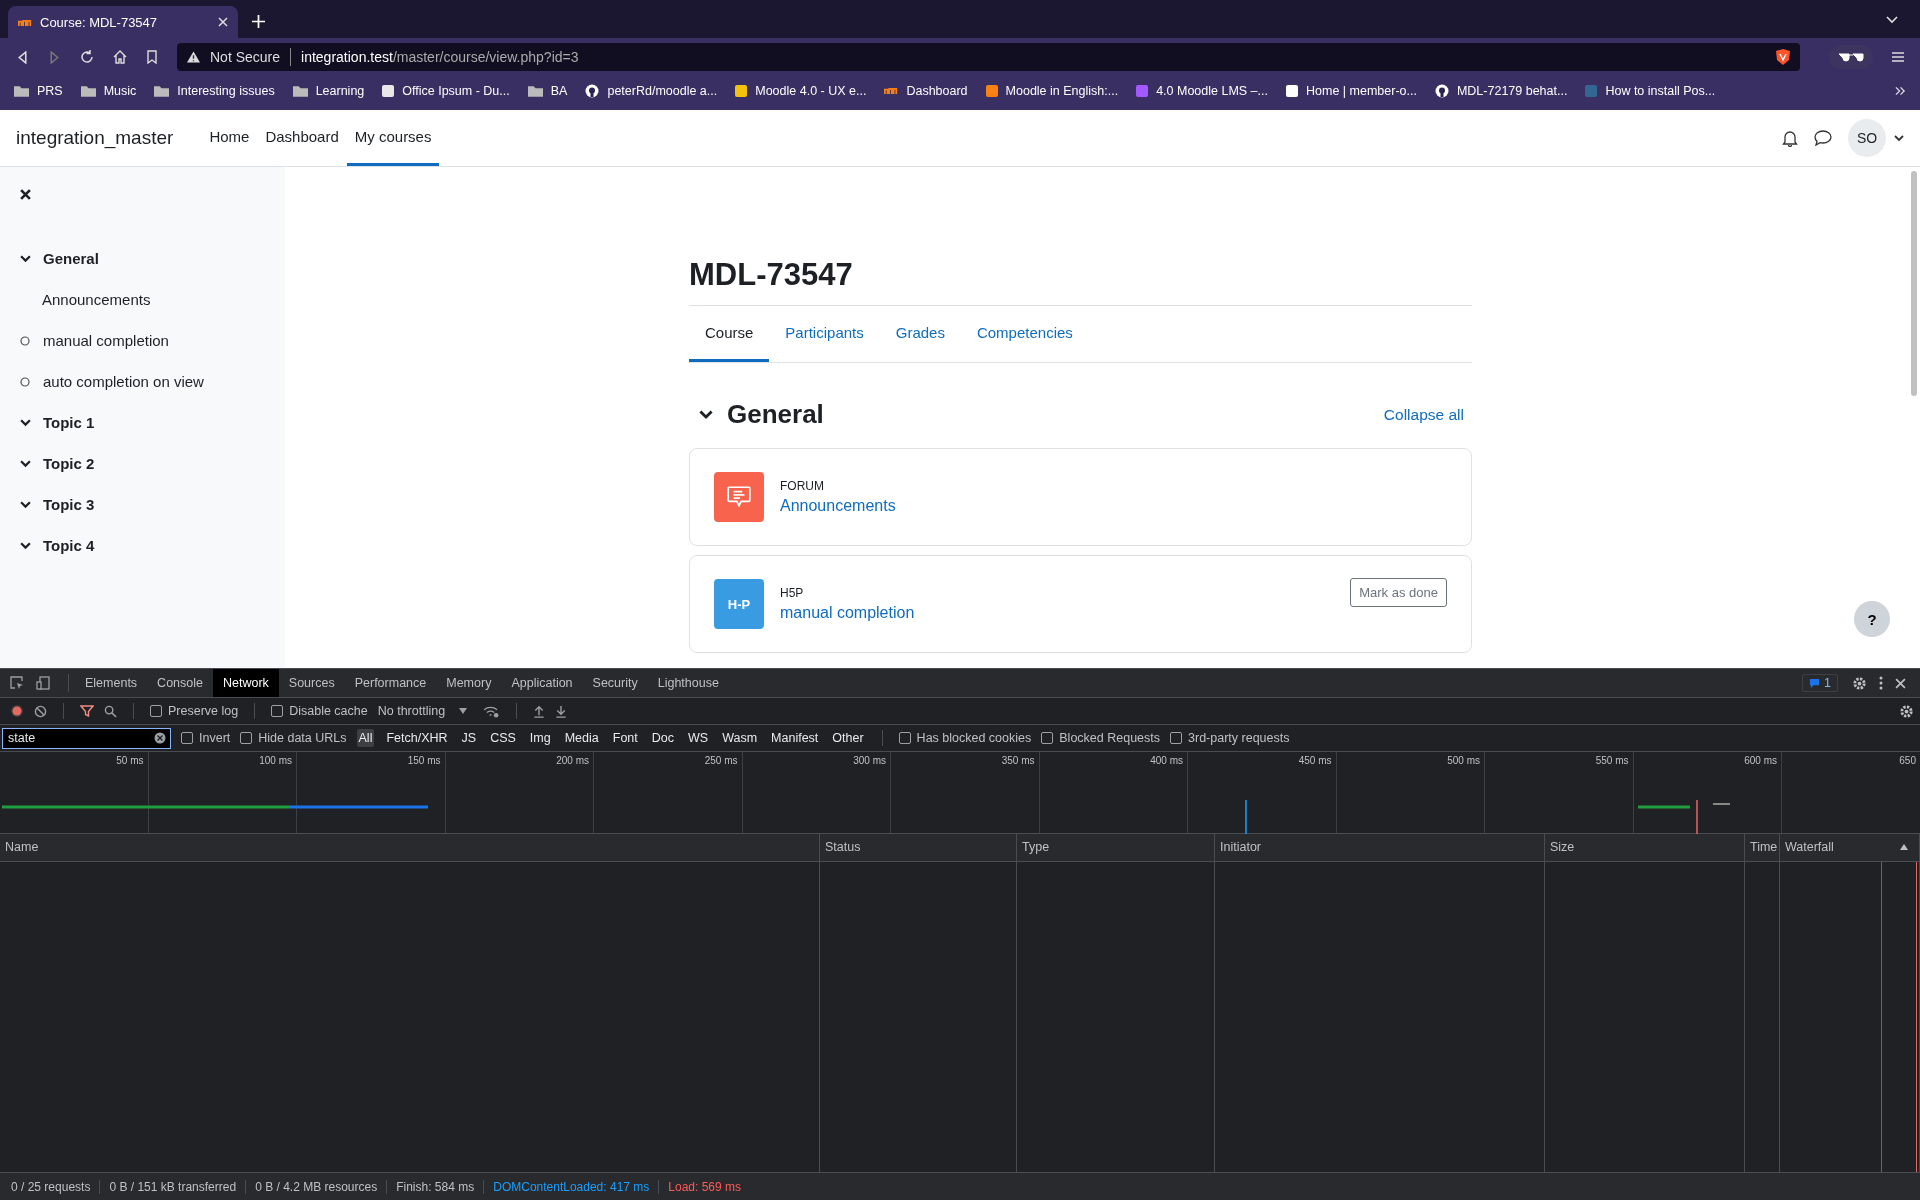  Describe the element at coordinates (110, 711) in the screenshot. I see `search-icon` at that location.